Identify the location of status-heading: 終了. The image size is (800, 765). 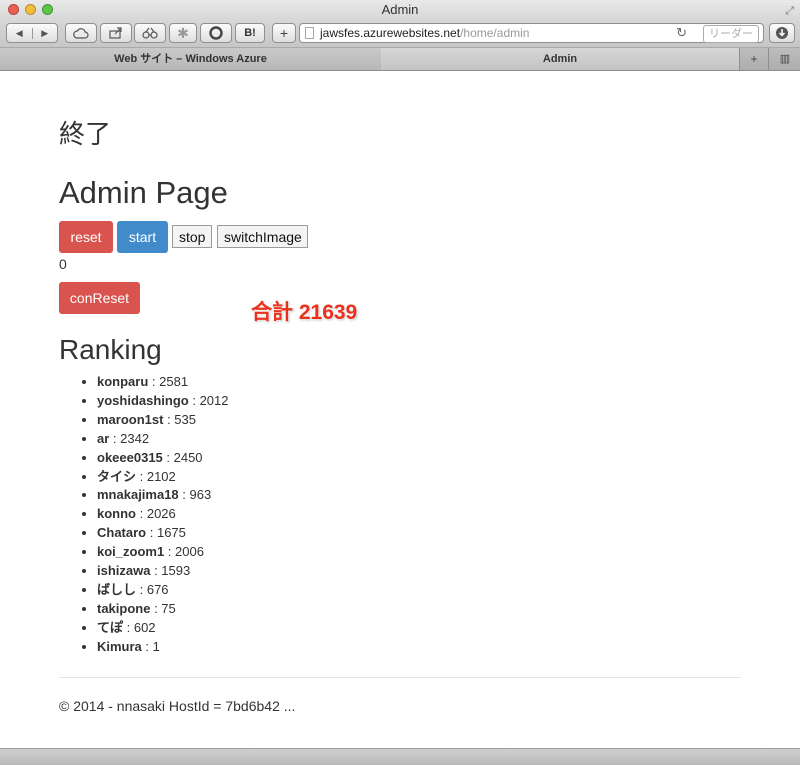
(85, 134).